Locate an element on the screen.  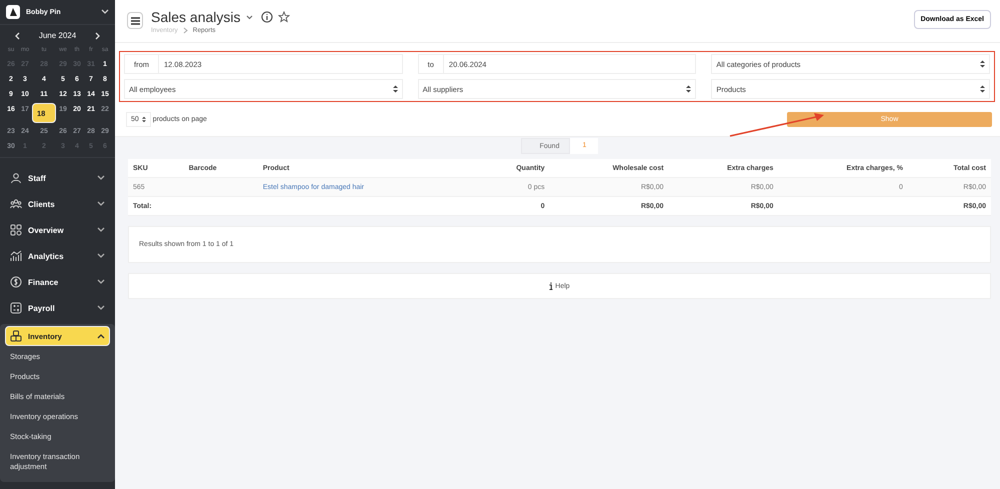
nav-item: Analytics is located at coordinates (57, 256).